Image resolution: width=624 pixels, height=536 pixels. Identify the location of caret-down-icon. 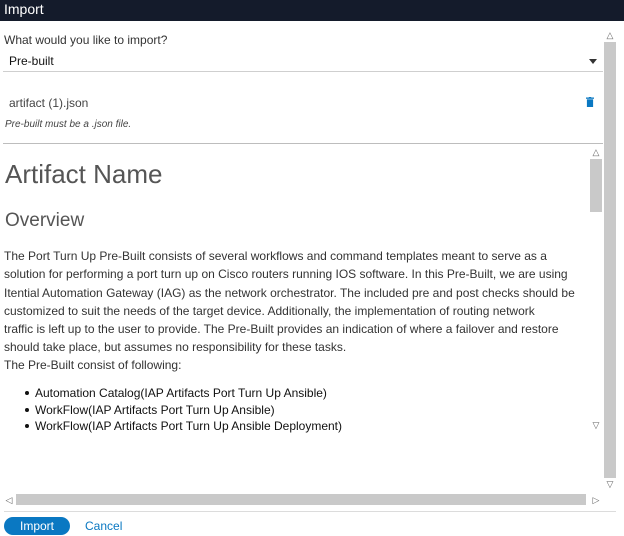
(593, 61).